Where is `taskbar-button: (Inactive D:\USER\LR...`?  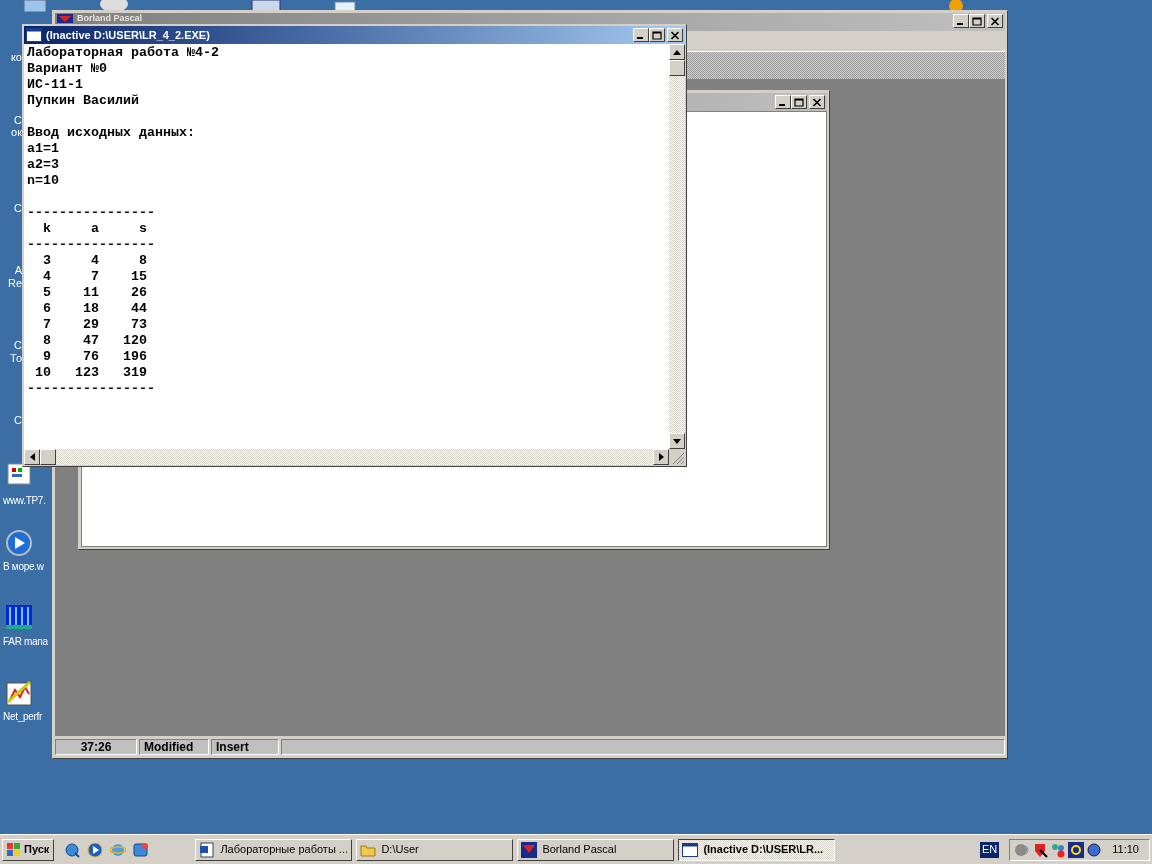
taskbar-button: (Inactive D:\USER\LR... is located at coordinates (757, 849).